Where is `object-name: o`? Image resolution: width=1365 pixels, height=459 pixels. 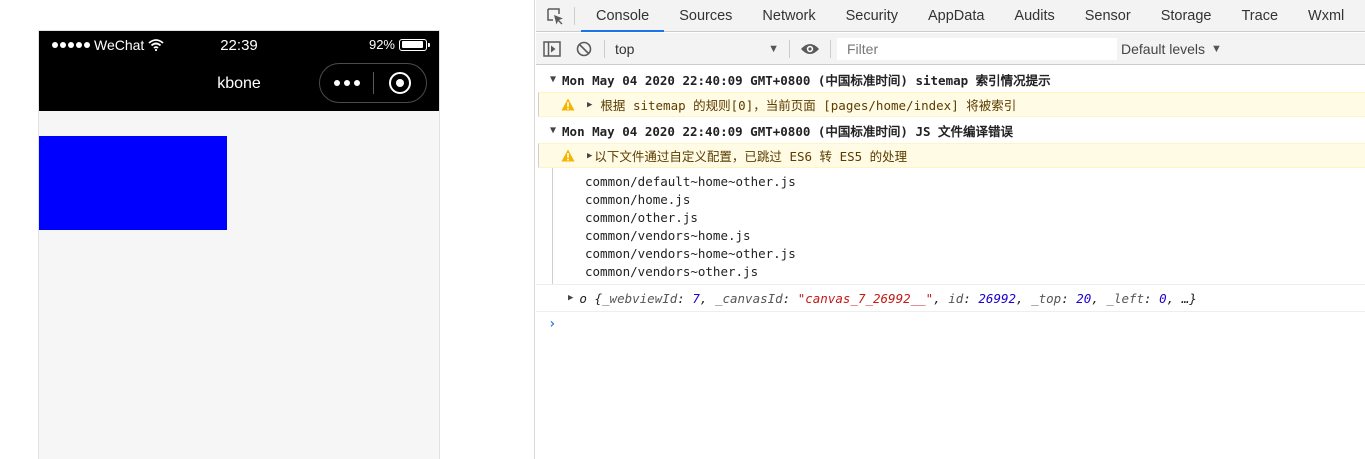
object-name: o is located at coordinates (583, 298).